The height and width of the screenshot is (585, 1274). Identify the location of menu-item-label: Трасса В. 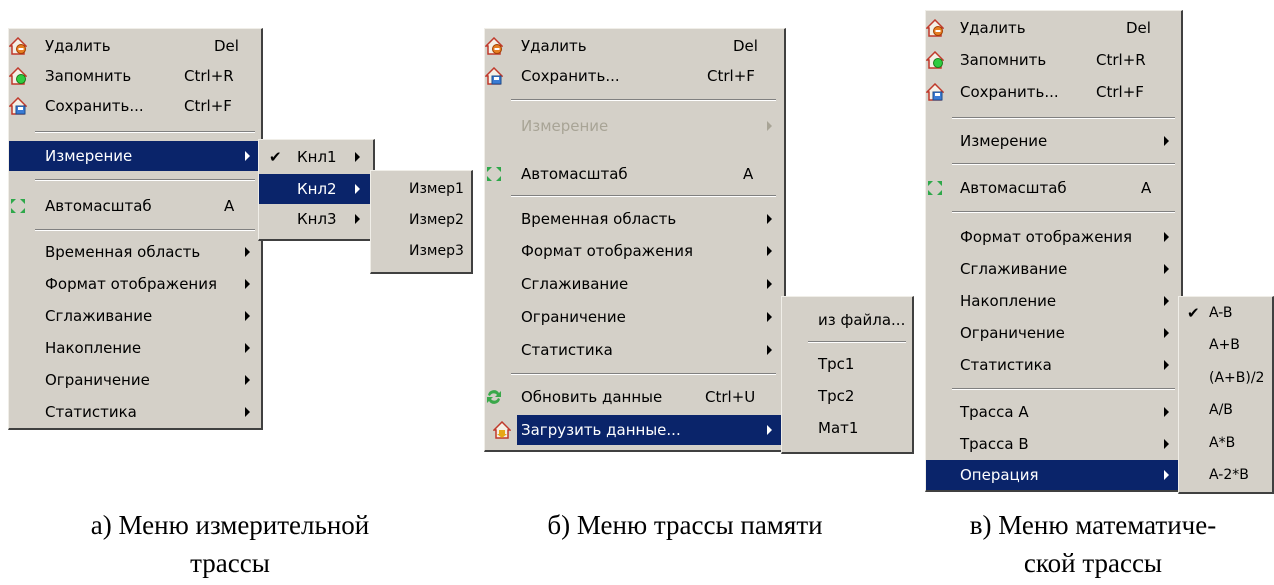
(994, 444).